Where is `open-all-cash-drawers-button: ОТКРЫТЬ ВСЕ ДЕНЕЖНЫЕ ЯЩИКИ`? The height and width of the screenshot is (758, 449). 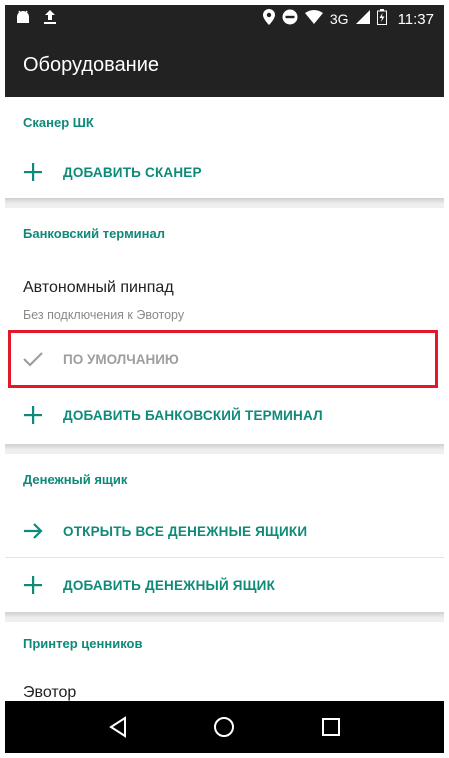
open-all-cash-drawers-button: ОТКРЫТЬ ВСЕ ДЕНЕЖНЫЕ ЯЩИКИ is located at coordinates (224, 531).